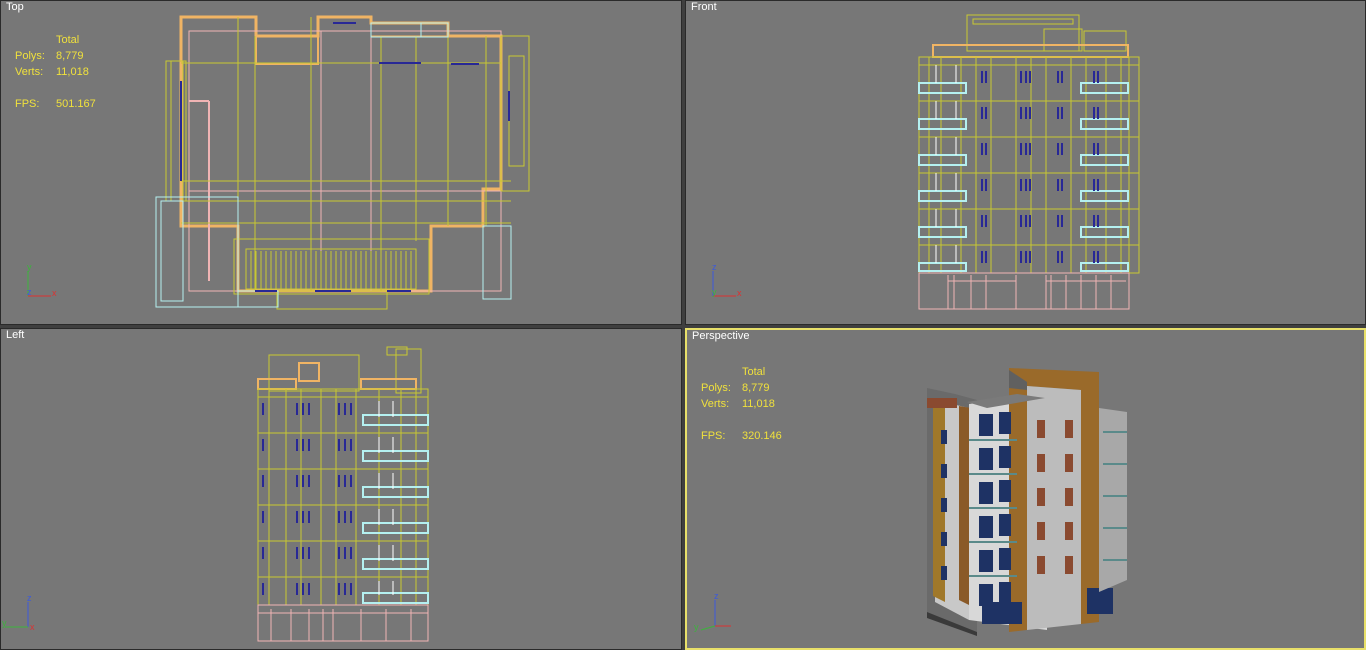  I want to click on perspective-building-render, so click(1027, 502).